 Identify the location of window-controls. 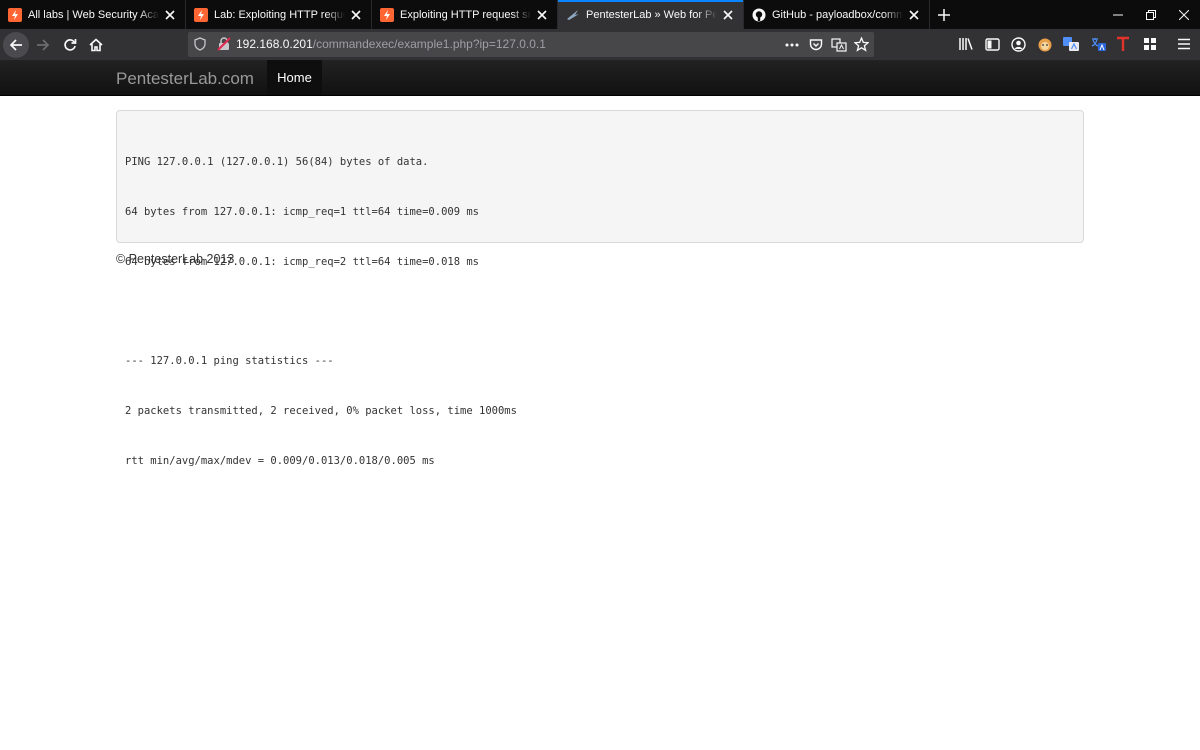
(1150, 14).